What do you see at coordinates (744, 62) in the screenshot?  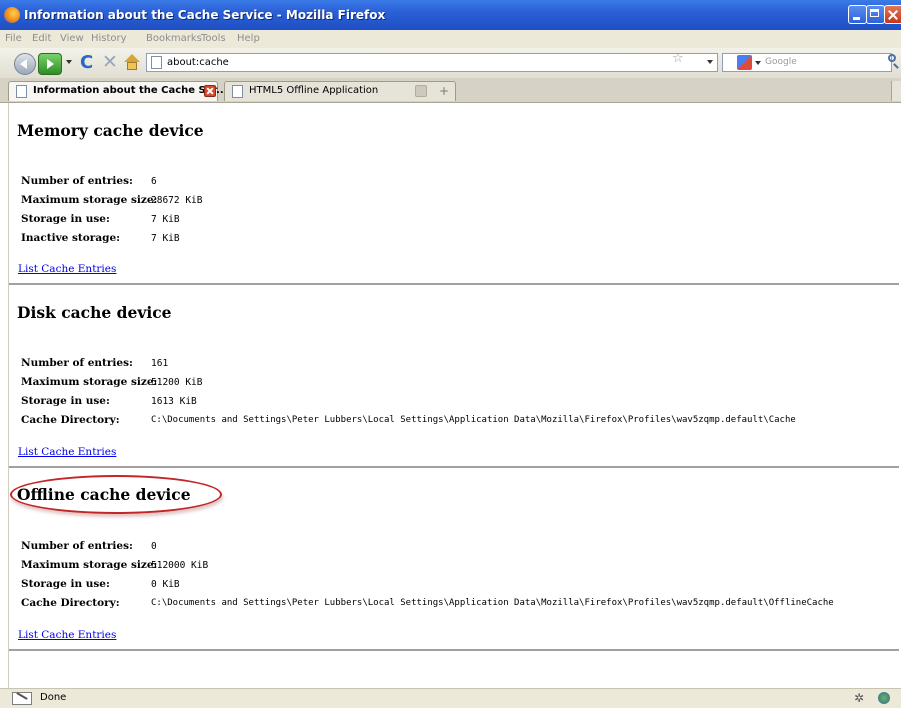 I see `google-icon` at bounding box center [744, 62].